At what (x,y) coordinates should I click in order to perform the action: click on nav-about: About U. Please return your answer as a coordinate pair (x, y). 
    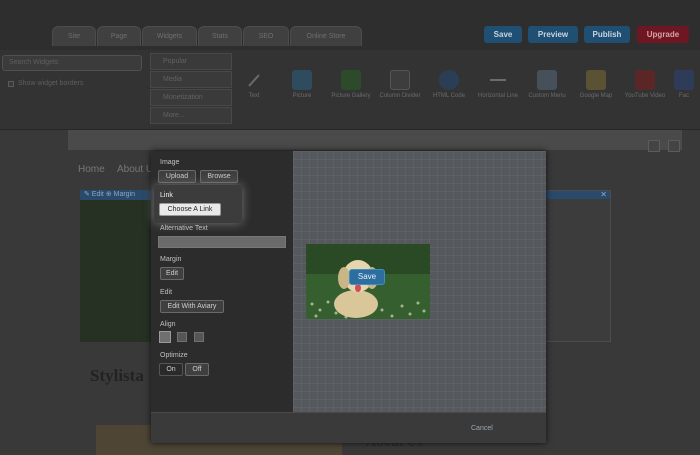
    Looking at the image, I should click on (135, 169).